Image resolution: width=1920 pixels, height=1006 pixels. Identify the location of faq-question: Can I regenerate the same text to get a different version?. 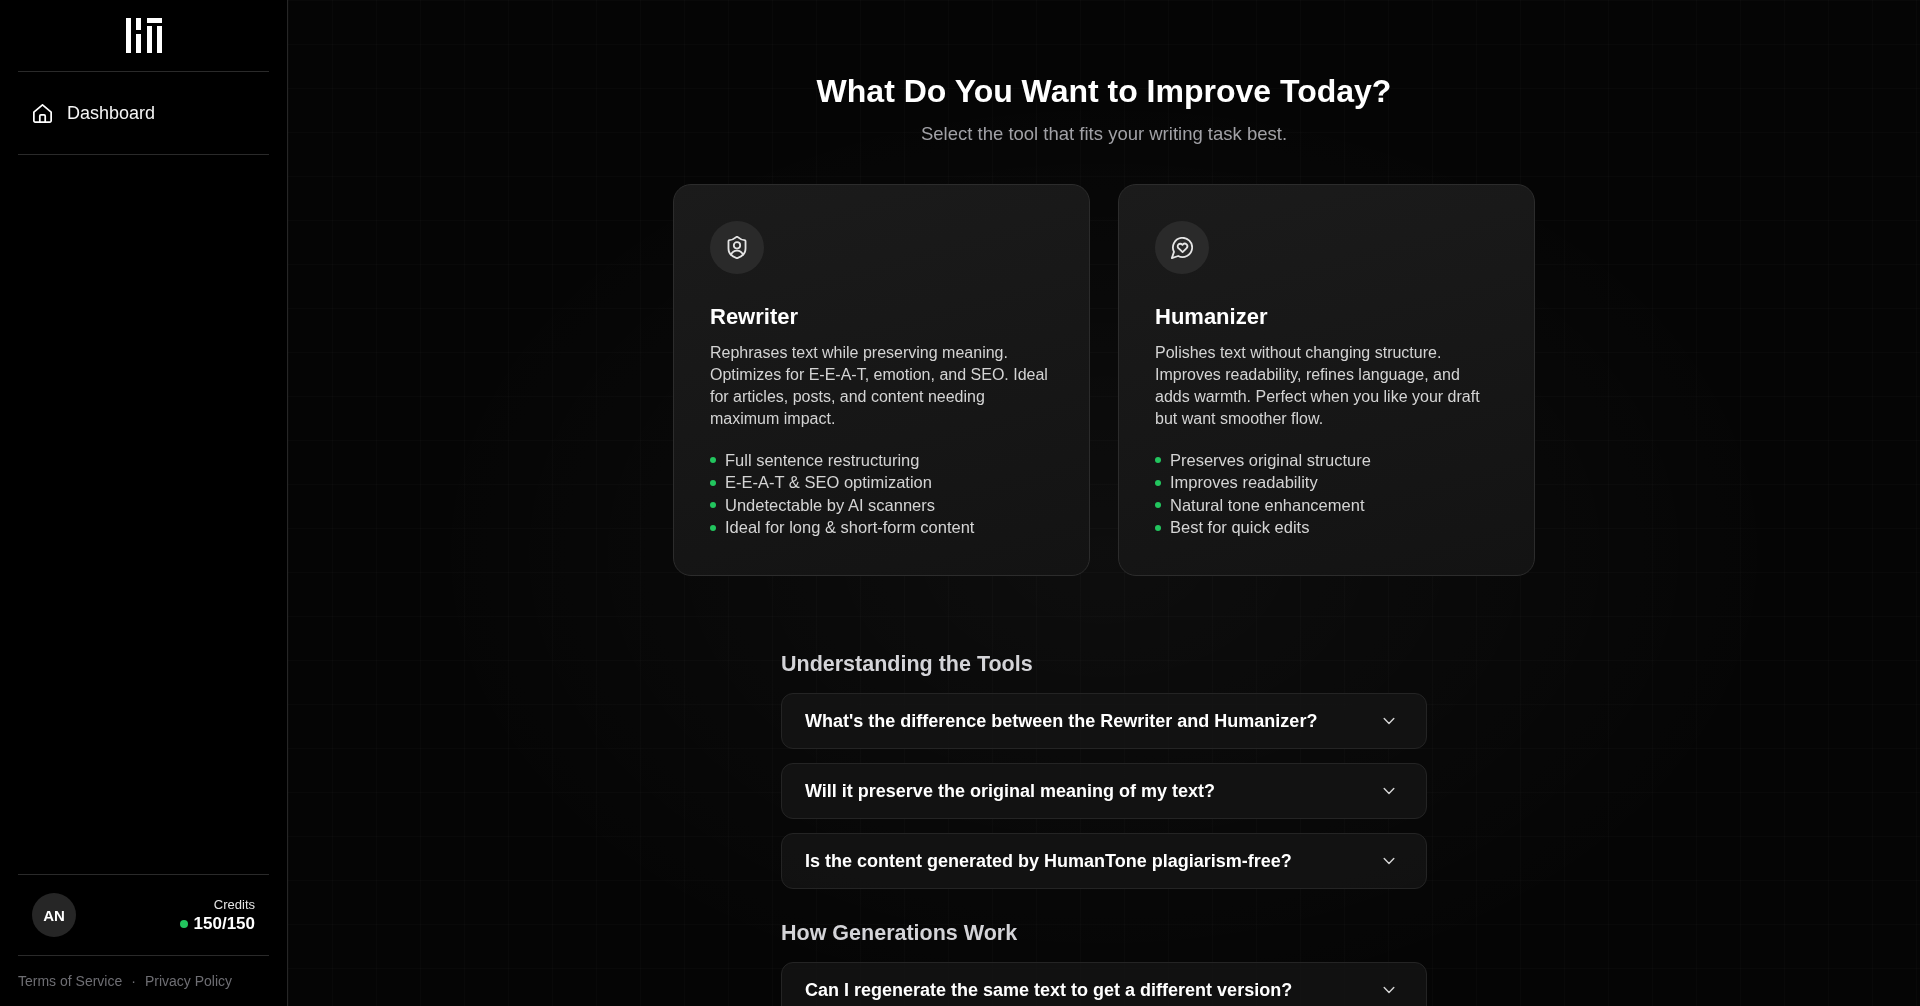
(1104, 984).